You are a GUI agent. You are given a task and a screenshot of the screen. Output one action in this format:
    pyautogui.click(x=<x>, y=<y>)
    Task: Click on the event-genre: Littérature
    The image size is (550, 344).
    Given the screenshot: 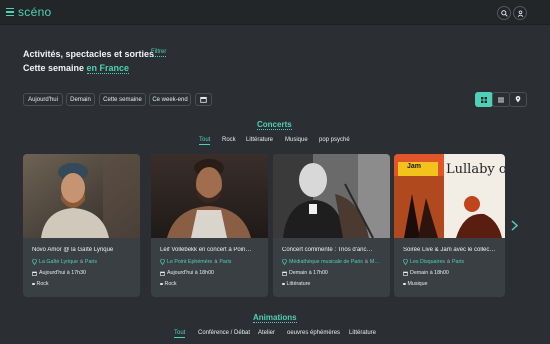 What is the action you would take?
    pyautogui.click(x=333, y=284)
    